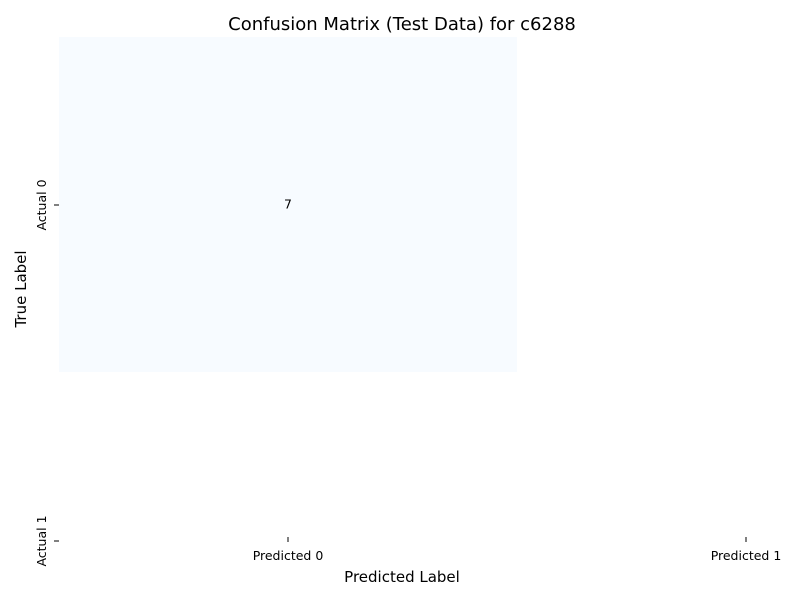  Describe the element at coordinates (746, 555) in the screenshot. I see `x-tick-label: Predicted 1` at that location.